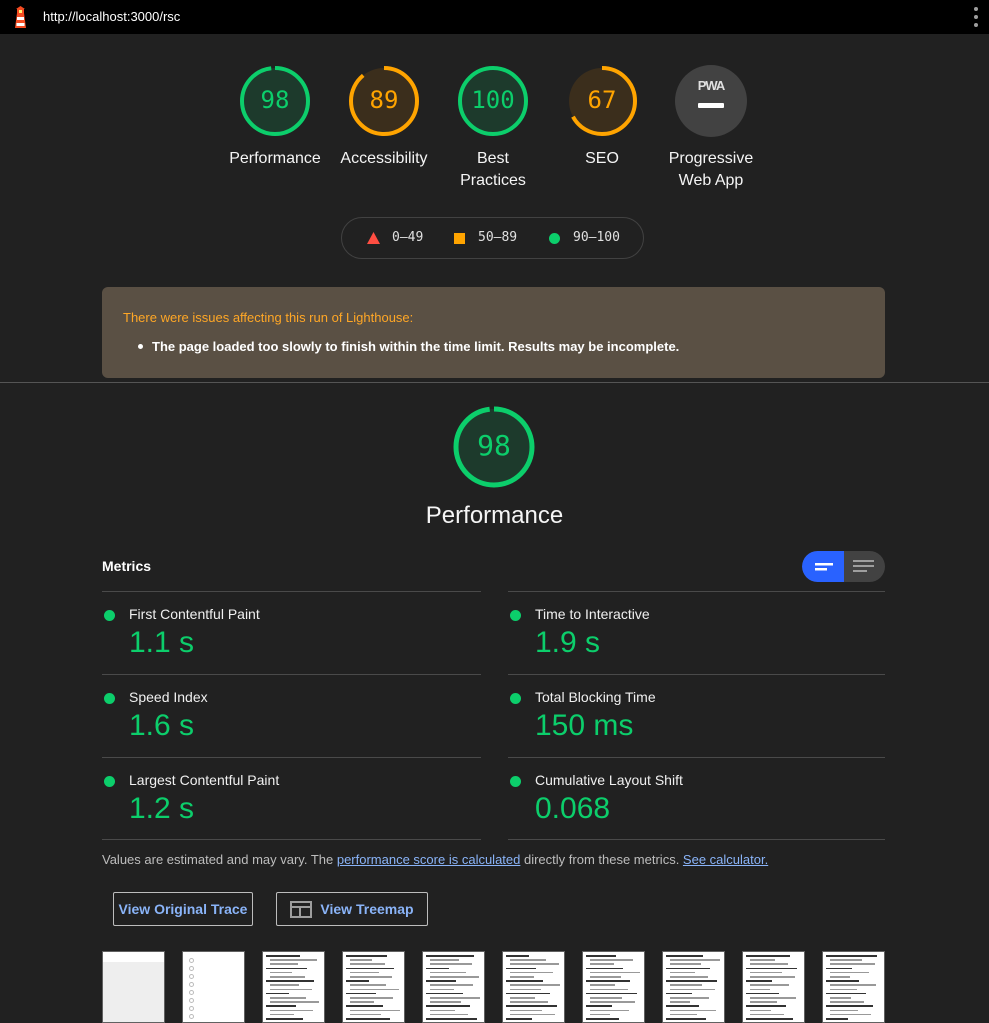  I want to click on view-summary-button, so click(823, 566).